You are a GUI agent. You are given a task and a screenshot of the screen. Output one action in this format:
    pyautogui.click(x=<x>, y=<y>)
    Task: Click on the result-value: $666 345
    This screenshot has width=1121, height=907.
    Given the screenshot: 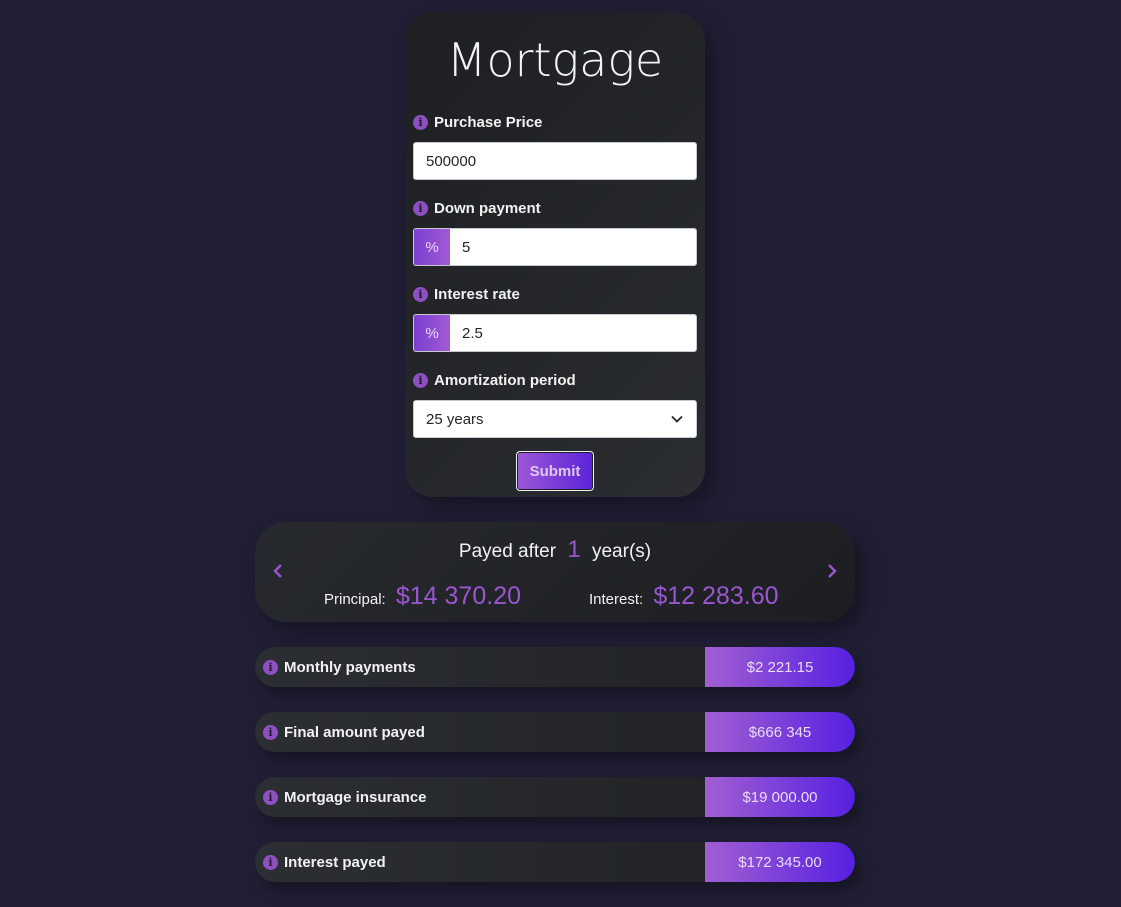 What is the action you would take?
    pyautogui.click(x=780, y=732)
    